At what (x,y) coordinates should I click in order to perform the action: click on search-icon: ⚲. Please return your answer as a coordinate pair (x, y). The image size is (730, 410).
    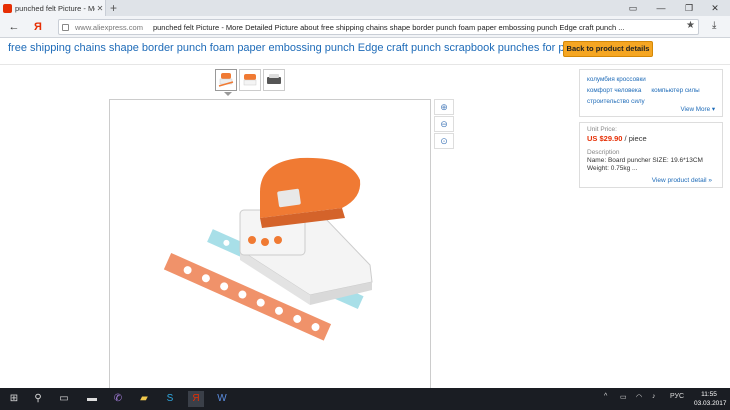
    Looking at the image, I should click on (38, 399).